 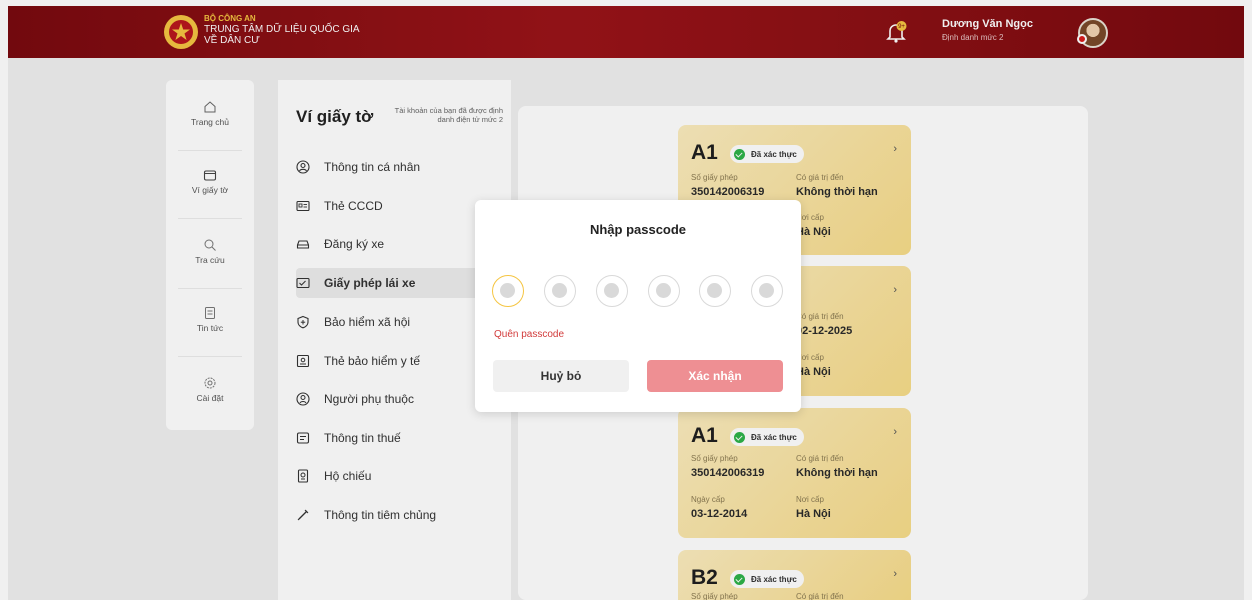 I want to click on dialog-title: Nhập passcode, so click(x=638, y=229).